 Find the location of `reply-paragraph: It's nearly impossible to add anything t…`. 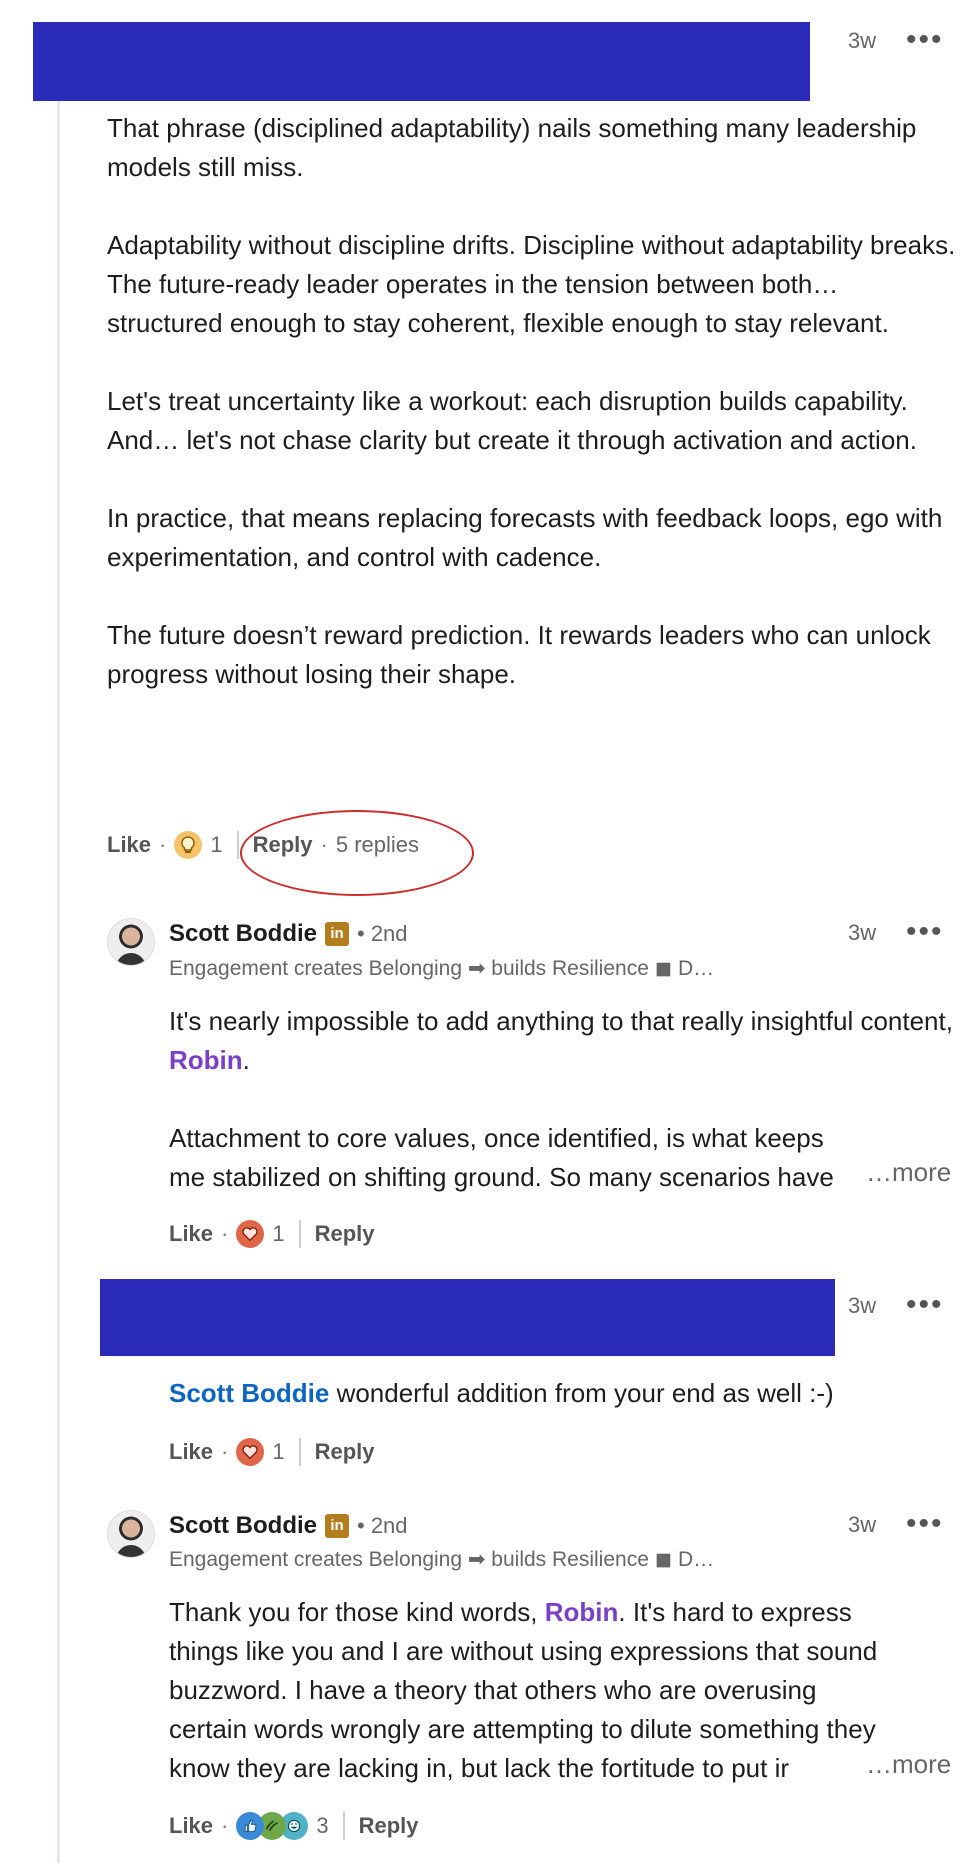

reply-paragraph: It's nearly impossible to add anything t… is located at coordinates (564, 1041).